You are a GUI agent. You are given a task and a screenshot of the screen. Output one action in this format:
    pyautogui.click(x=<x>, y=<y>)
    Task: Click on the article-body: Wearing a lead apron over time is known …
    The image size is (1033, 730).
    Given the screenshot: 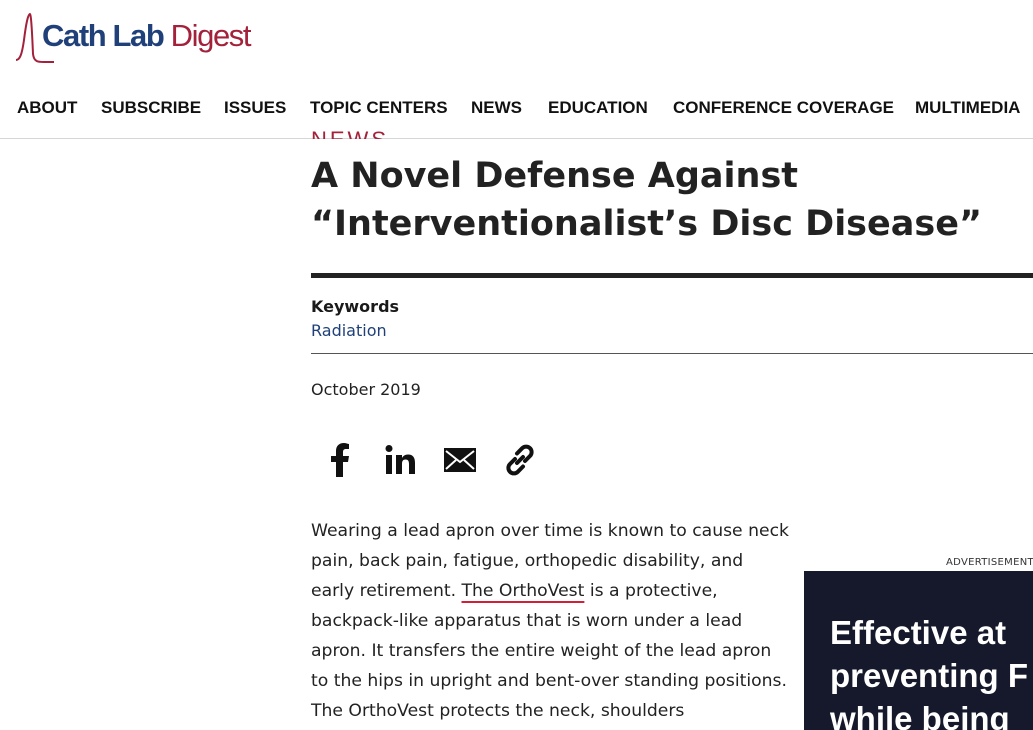 What is the action you would take?
    pyautogui.click(x=550, y=621)
    